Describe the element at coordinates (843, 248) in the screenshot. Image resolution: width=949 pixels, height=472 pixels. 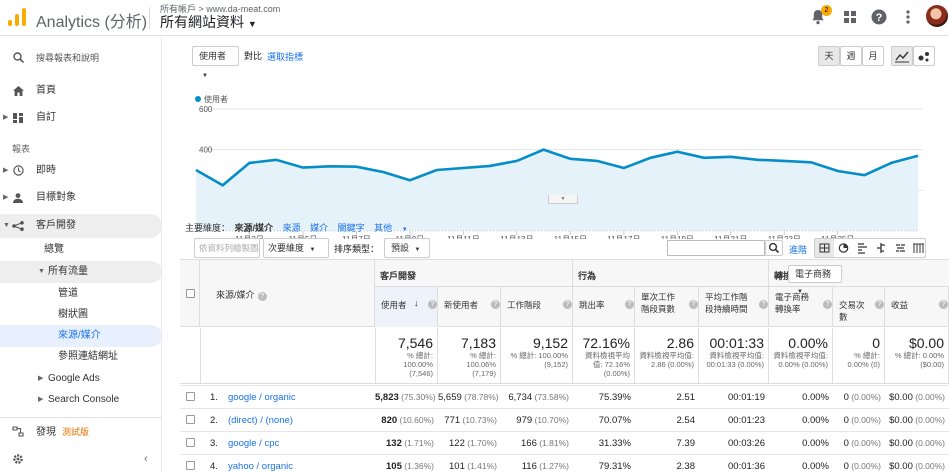
I see `pie-view-icon` at that location.